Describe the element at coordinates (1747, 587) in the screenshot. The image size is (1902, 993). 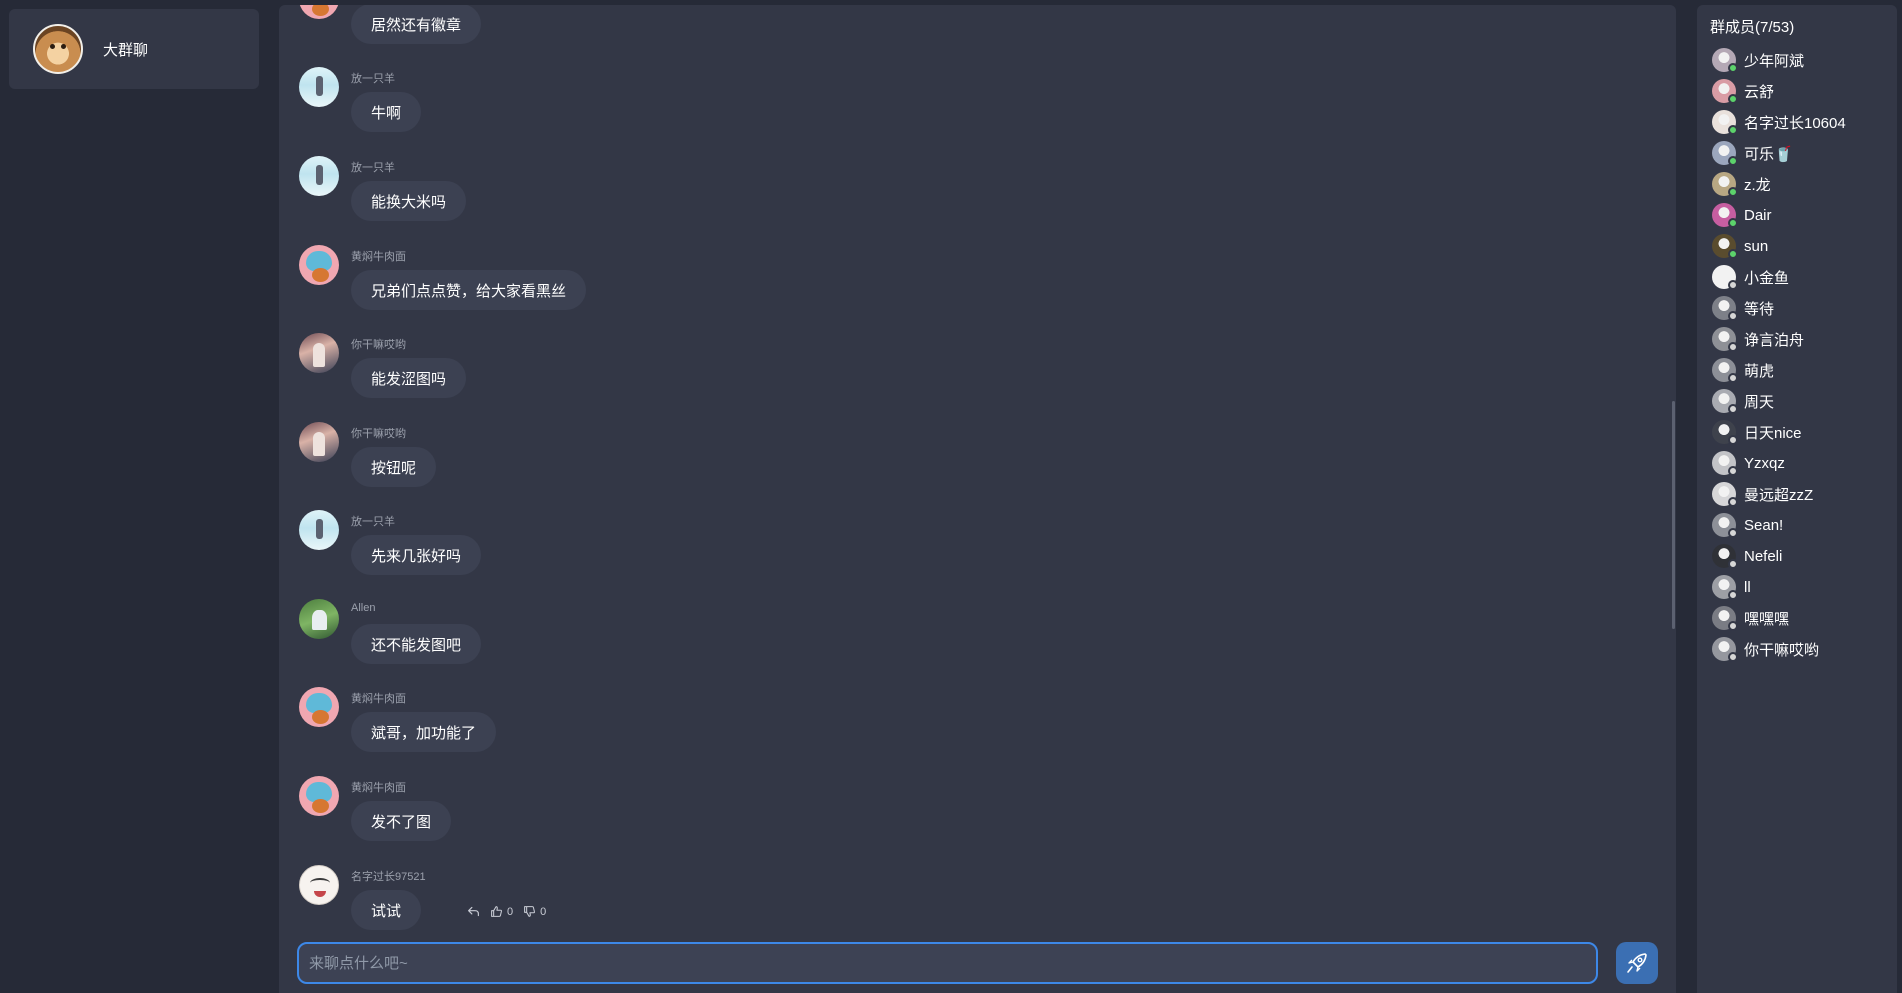
I see `member-name: ll` at that location.